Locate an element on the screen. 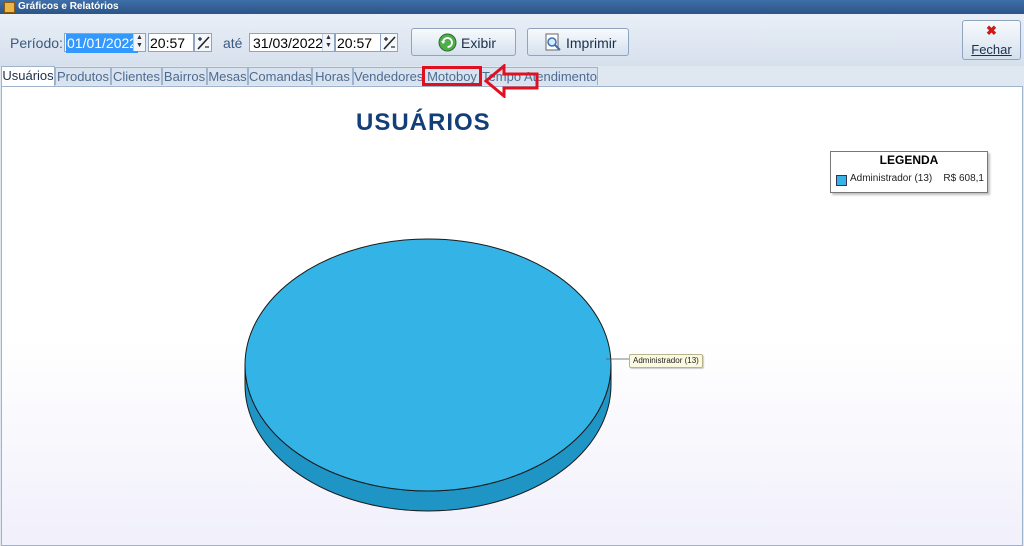 This screenshot has height=546, width=1024. start-date-spinner: ▲ ▼ is located at coordinates (139, 42).